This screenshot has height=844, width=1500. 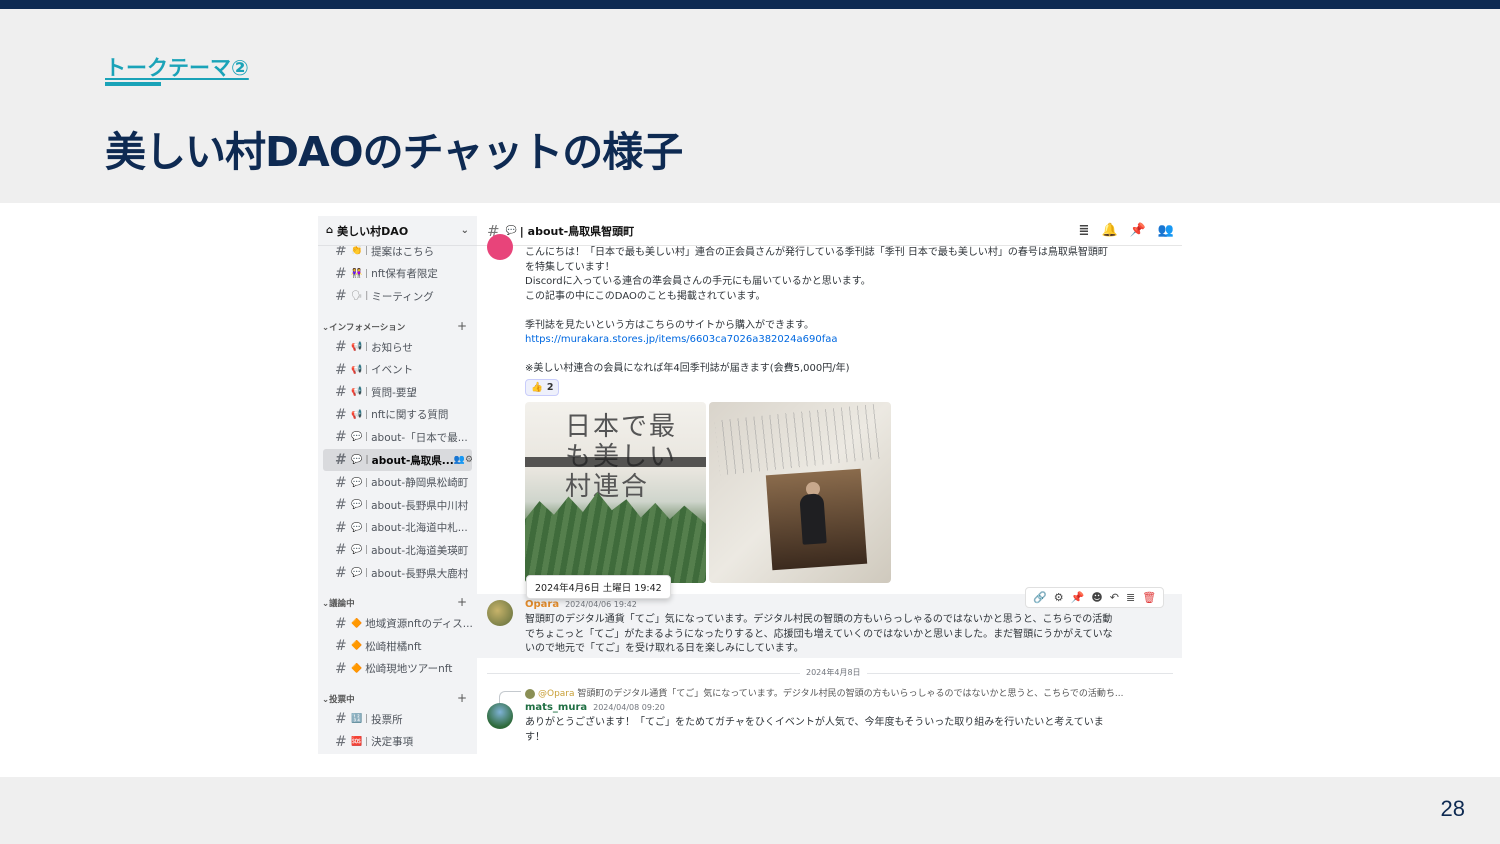 I want to click on eyebrow-underline, so click(x=133, y=84).